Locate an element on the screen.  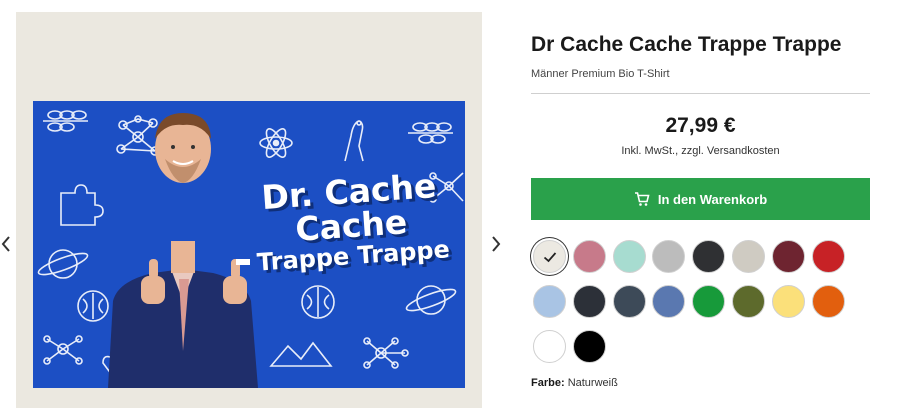
selected-color-name: Naturweiß is located at coordinates (592, 383).